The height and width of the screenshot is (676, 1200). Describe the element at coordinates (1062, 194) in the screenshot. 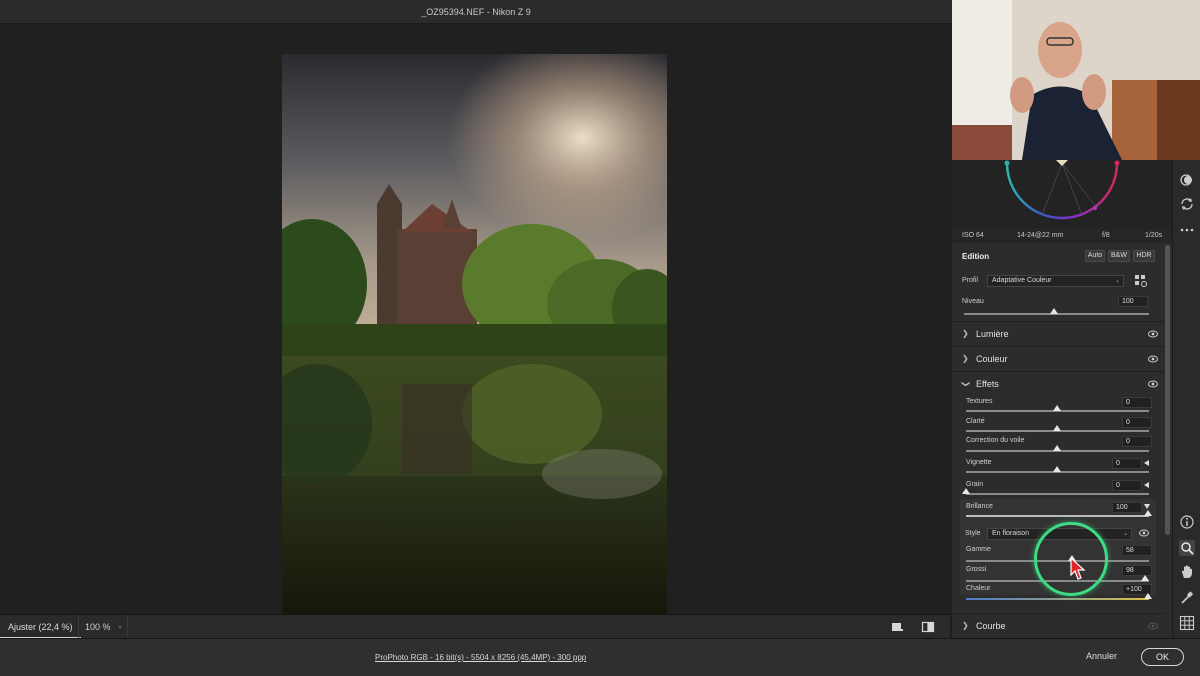

I see `color-wheel-histogram` at that location.